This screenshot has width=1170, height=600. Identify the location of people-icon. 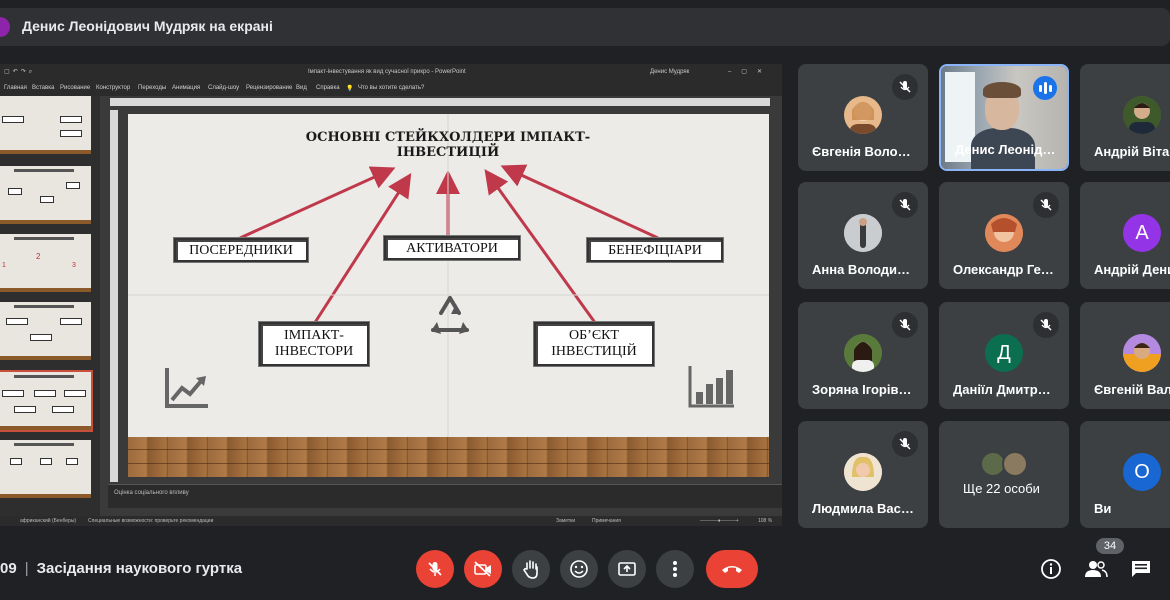
(1096, 569).